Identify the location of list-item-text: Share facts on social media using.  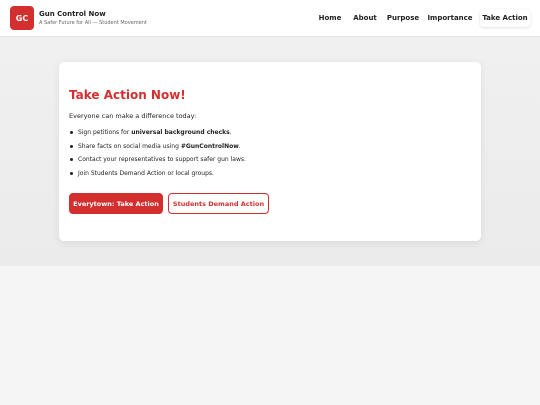
(129, 146).